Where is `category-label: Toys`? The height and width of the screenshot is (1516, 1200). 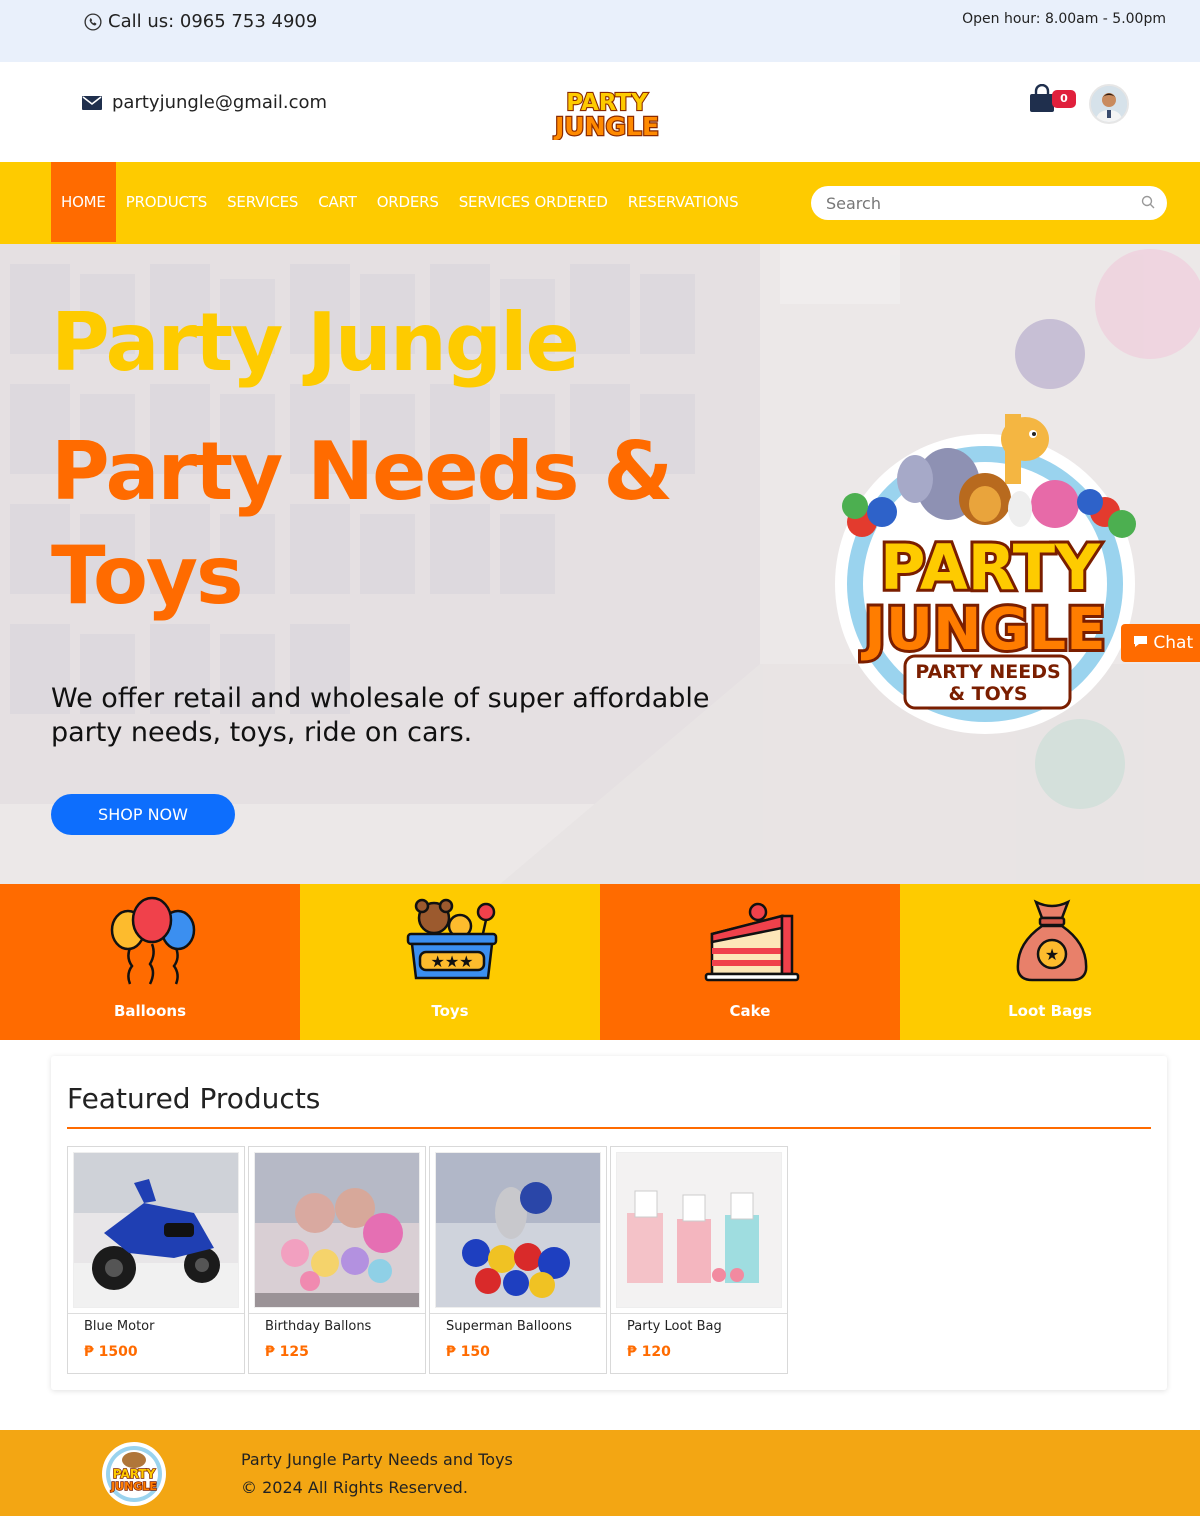
category-label: Toys is located at coordinates (450, 1011).